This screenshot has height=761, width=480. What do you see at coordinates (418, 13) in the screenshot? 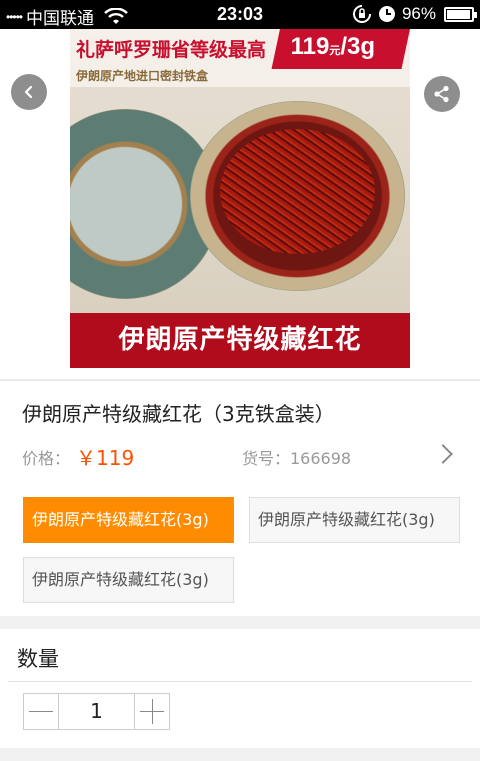
I see `battery-percent: 96%` at bounding box center [418, 13].